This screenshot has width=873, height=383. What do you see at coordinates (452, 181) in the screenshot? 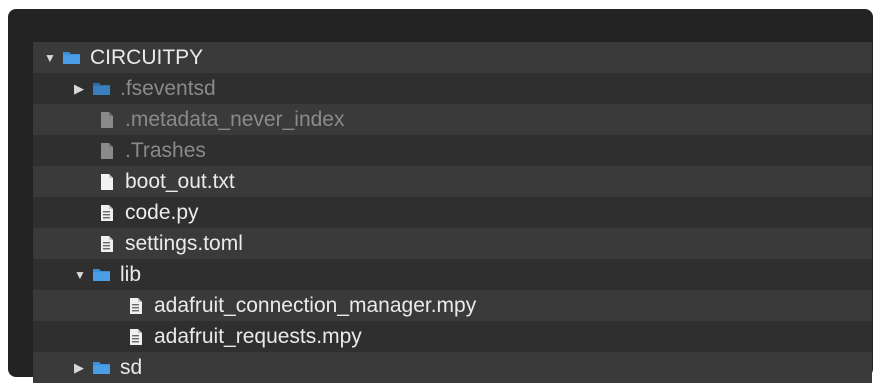
I see `tree-item-boot-out-txt: boot_out.txt` at bounding box center [452, 181].